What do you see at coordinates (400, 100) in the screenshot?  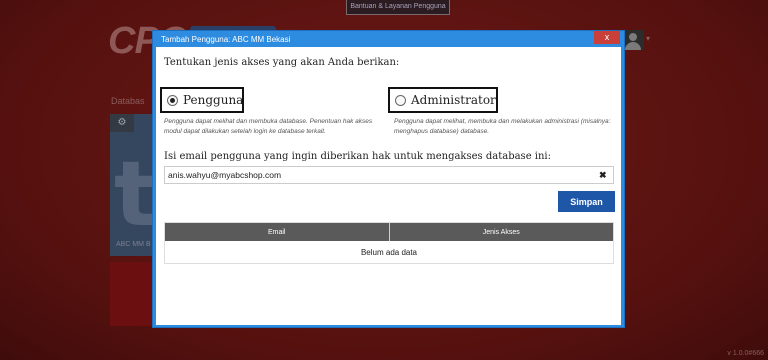 I see `radio-administrator` at bounding box center [400, 100].